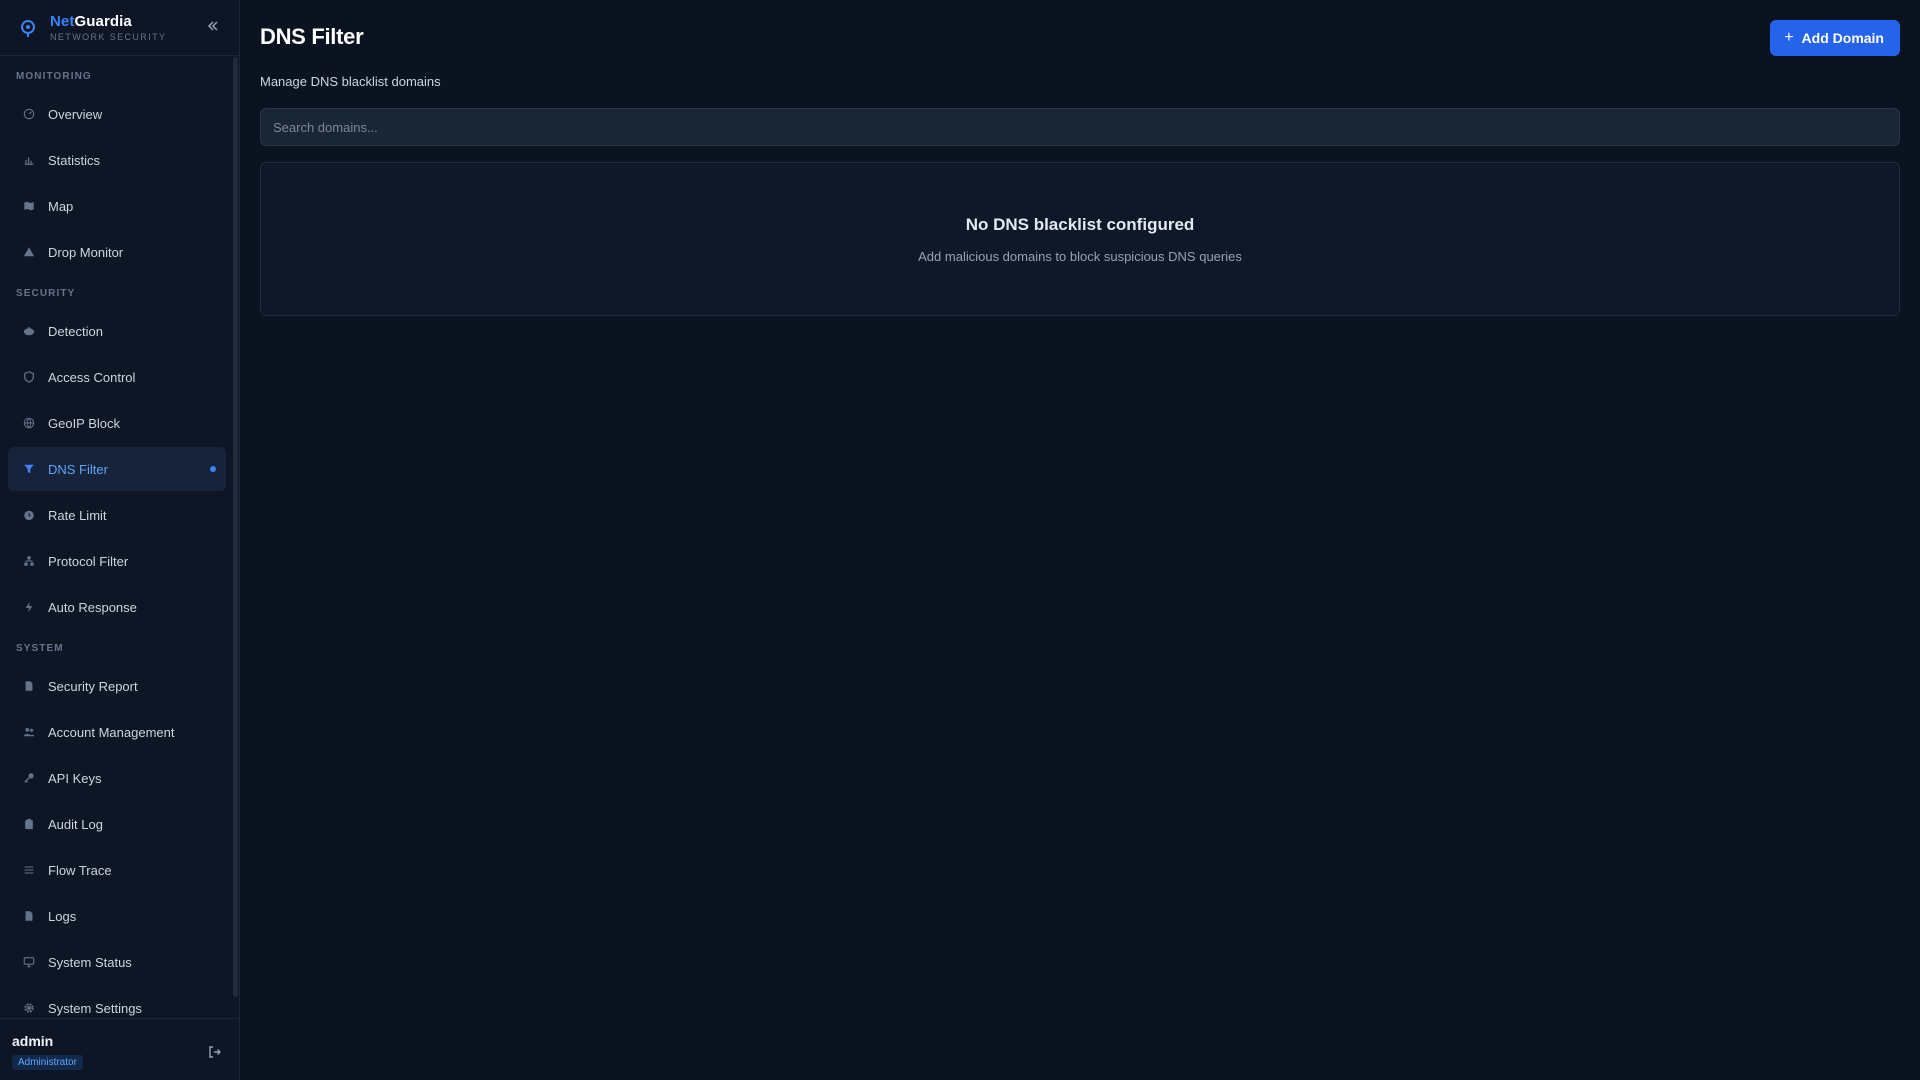 The image size is (1920, 1080). I want to click on user-role-badge: Administrator, so click(47, 1062).